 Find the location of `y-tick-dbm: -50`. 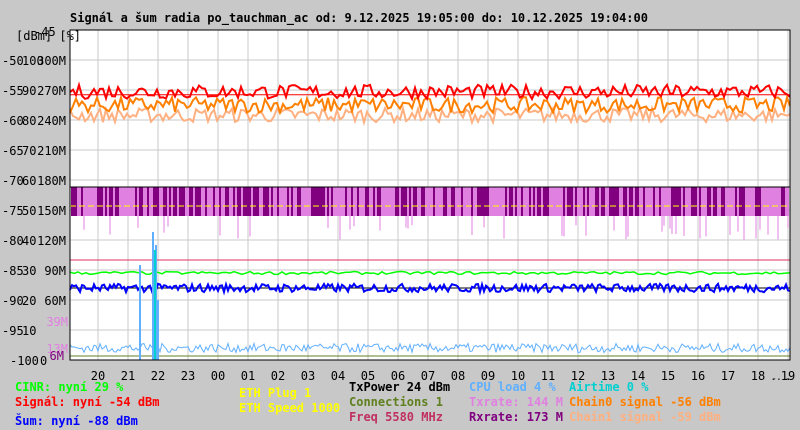

y-tick-dbm: -50 is located at coordinates (13, 61).